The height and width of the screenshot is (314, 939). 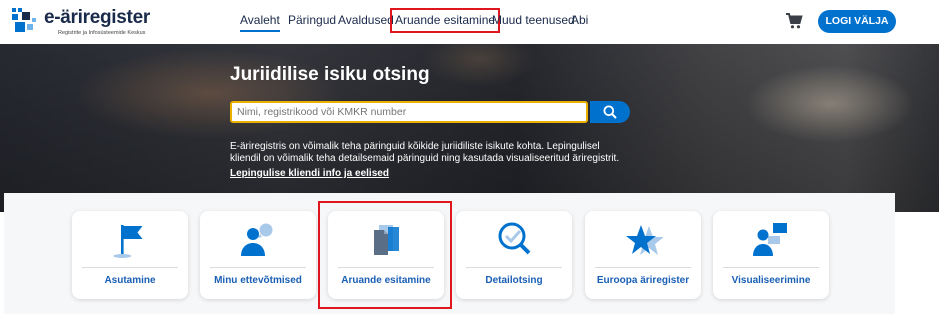 I want to click on person-chart-icon, so click(x=771, y=239).